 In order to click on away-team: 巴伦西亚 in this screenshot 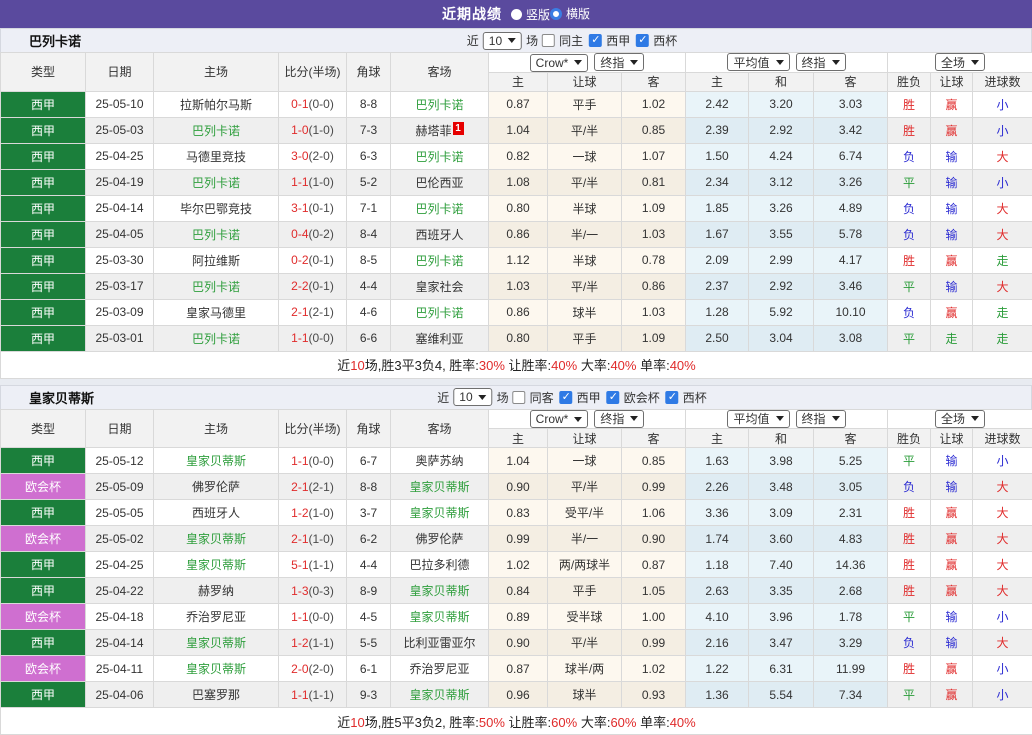, I will do `click(440, 182)`.